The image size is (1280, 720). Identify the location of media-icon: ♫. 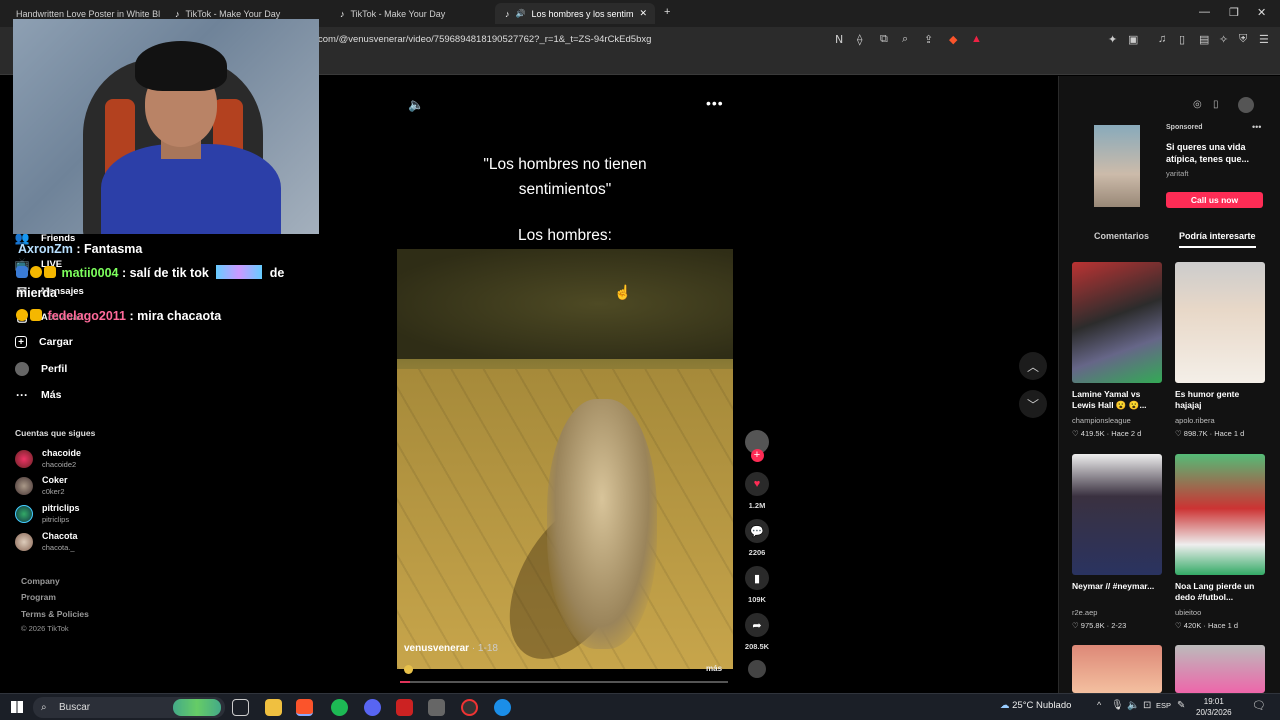
(1162, 39).